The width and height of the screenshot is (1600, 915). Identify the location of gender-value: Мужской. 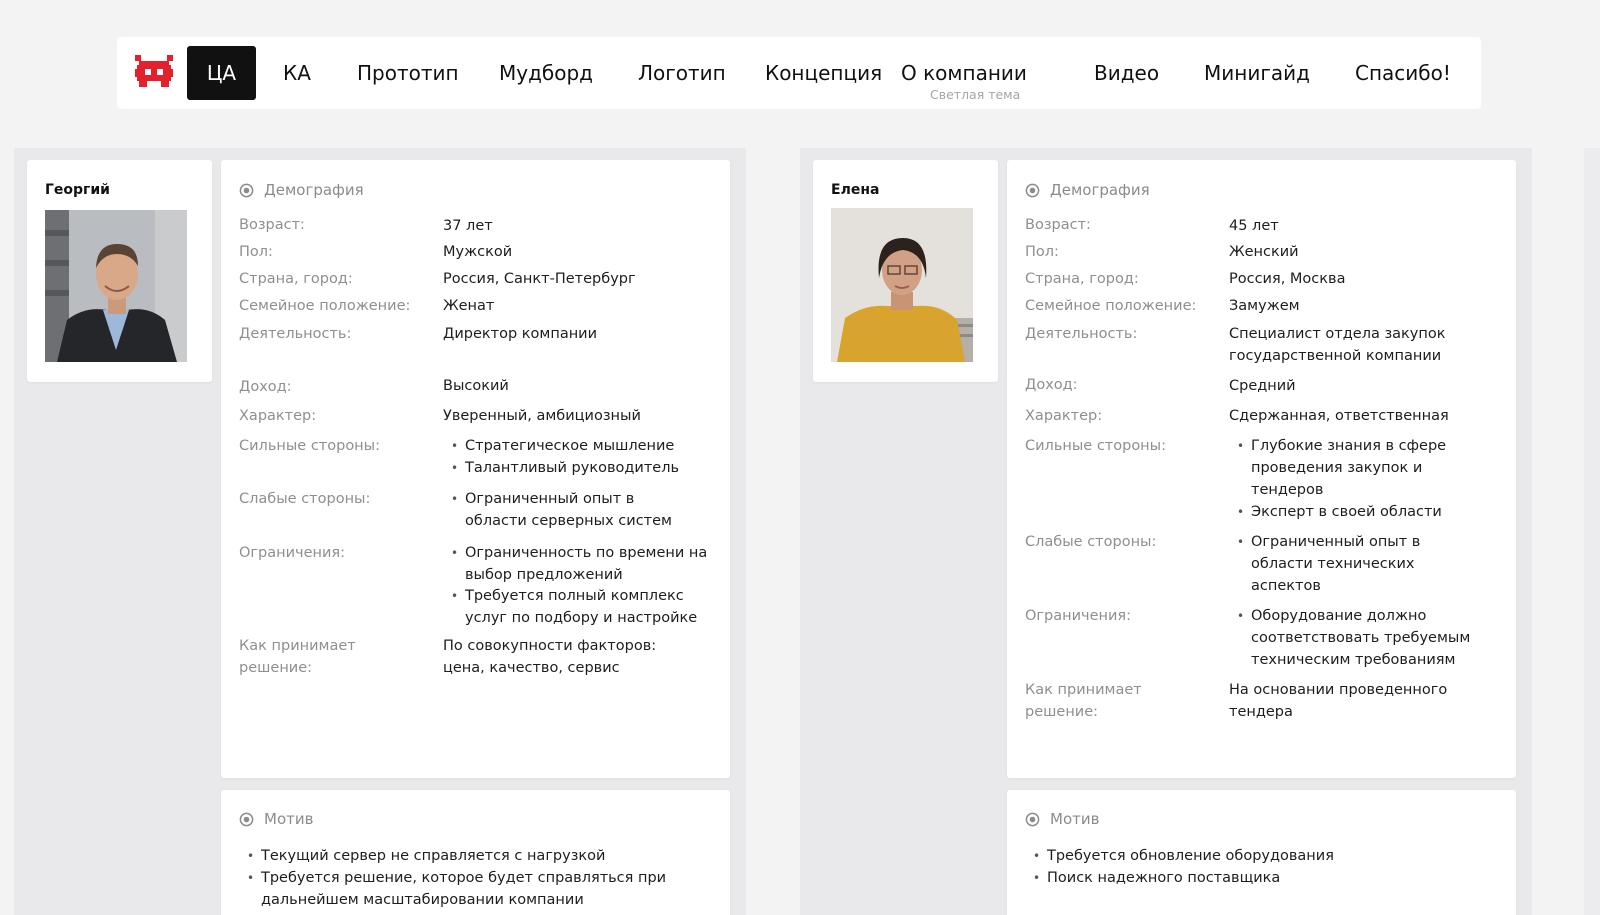
(478, 252).